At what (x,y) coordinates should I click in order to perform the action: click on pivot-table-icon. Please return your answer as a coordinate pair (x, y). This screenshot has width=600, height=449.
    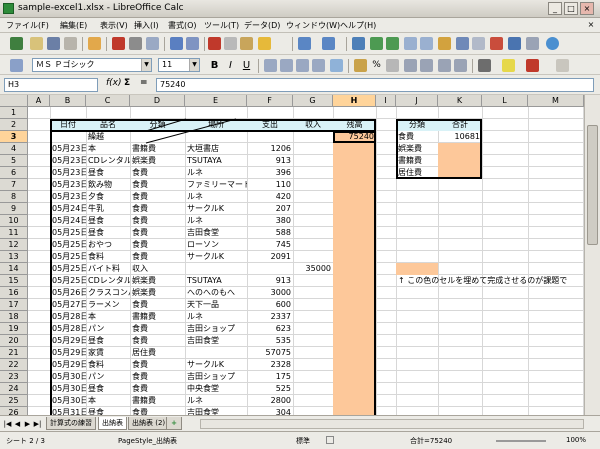
    Looking at the image, I should click on (426, 43).